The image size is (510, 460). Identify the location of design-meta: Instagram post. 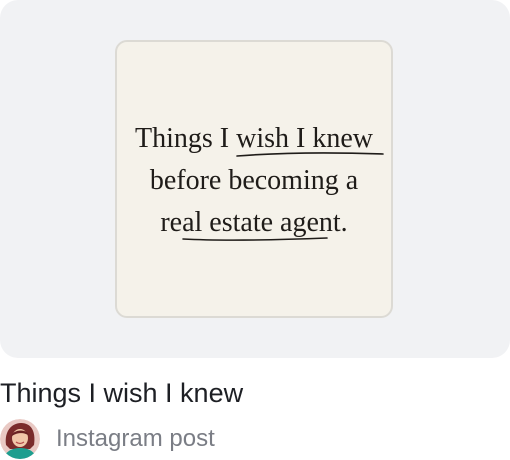
(107, 439).